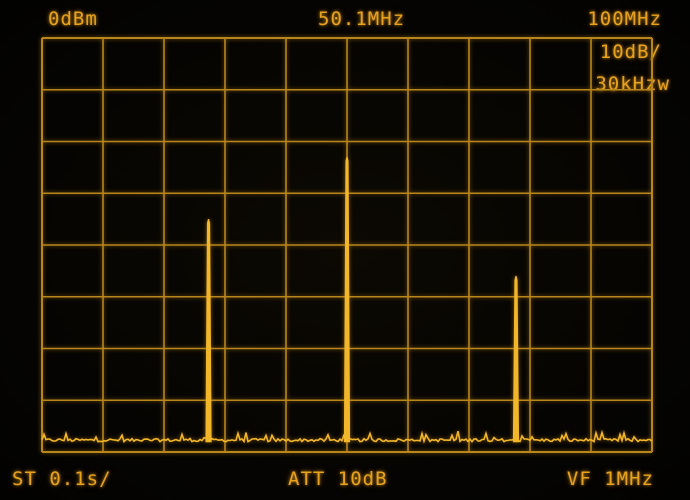 The image size is (690, 500). I want to click on sweep-time-readout: ST 0.1s/, so click(62, 479).